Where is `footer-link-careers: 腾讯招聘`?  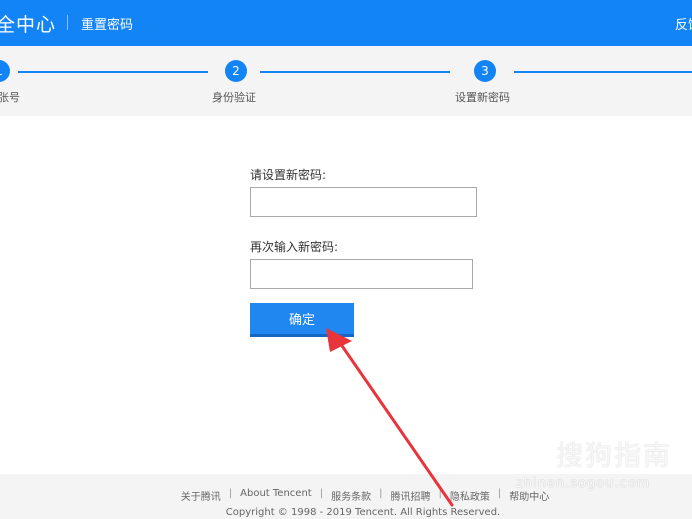
footer-link-careers: 腾讯招聘 is located at coordinates (410, 495).